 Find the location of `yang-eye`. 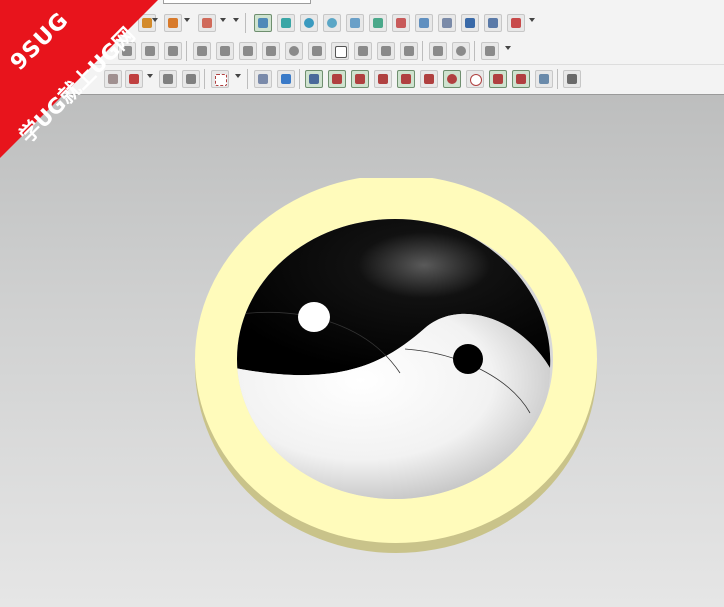

yang-eye is located at coordinates (468, 359).